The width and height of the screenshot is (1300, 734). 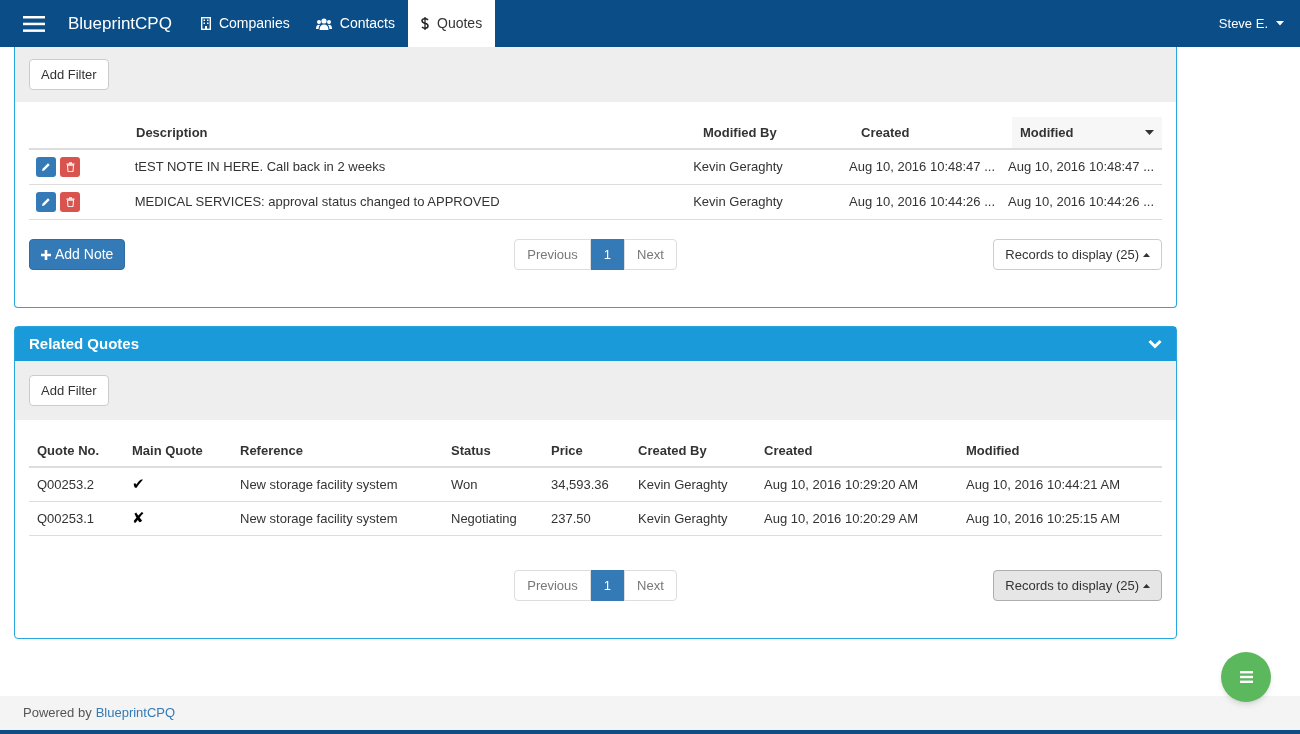 I want to click on table-cell-text: 237.50, so click(x=571, y=518).